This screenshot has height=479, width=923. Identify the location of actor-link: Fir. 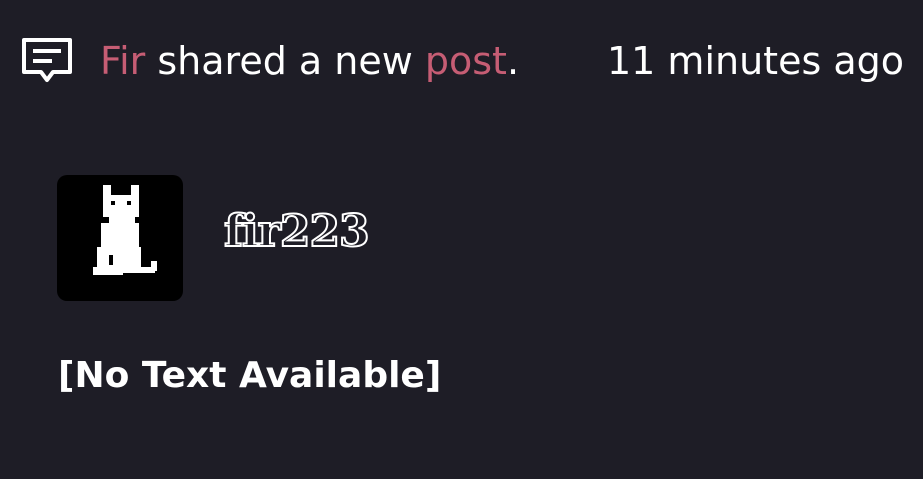
(122, 61).